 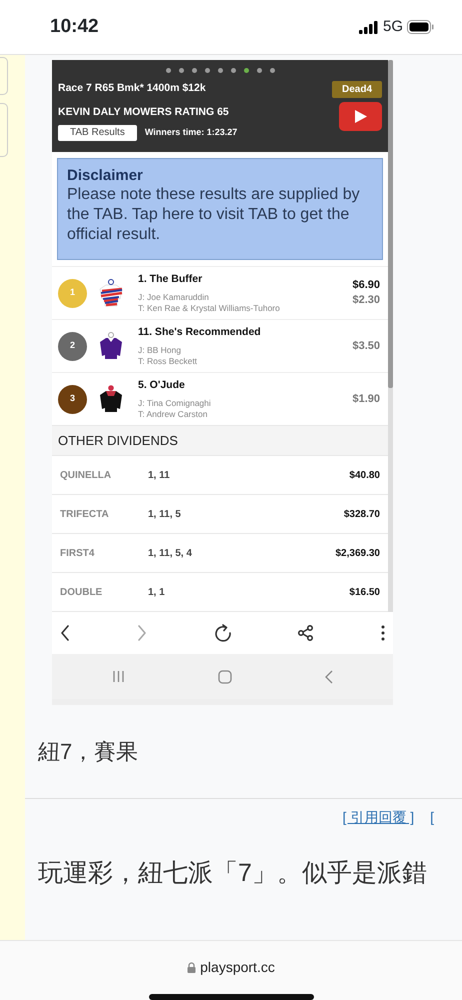 I want to click on trainer-name: T: Ken Rae & Krystal Williams-Tuhoro, so click(x=209, y=308).